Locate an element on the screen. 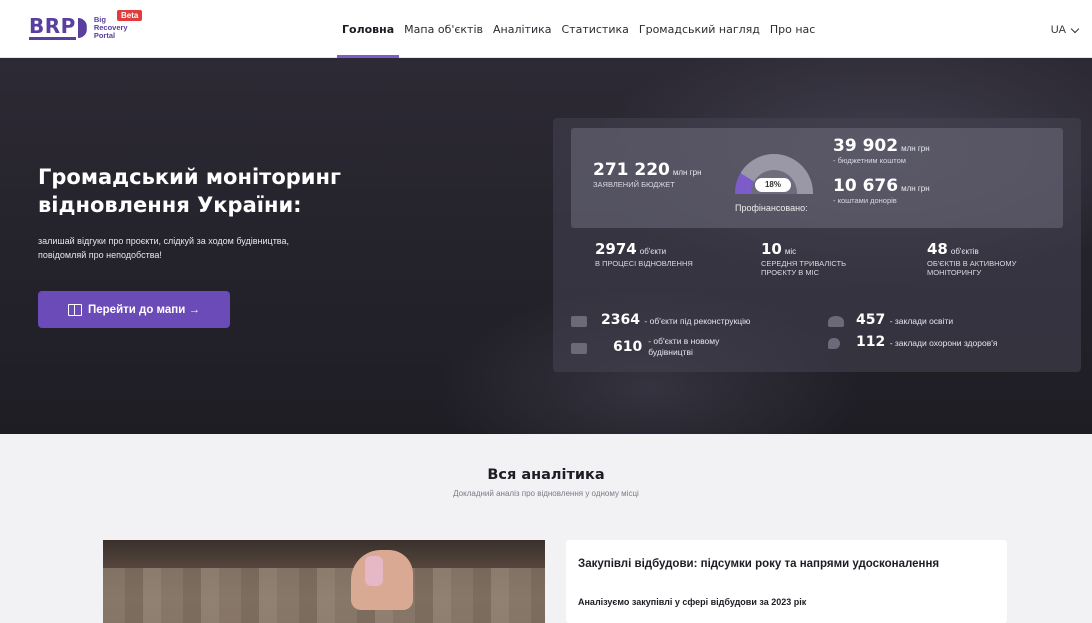  article-photo is located at coordinates (324, 581).